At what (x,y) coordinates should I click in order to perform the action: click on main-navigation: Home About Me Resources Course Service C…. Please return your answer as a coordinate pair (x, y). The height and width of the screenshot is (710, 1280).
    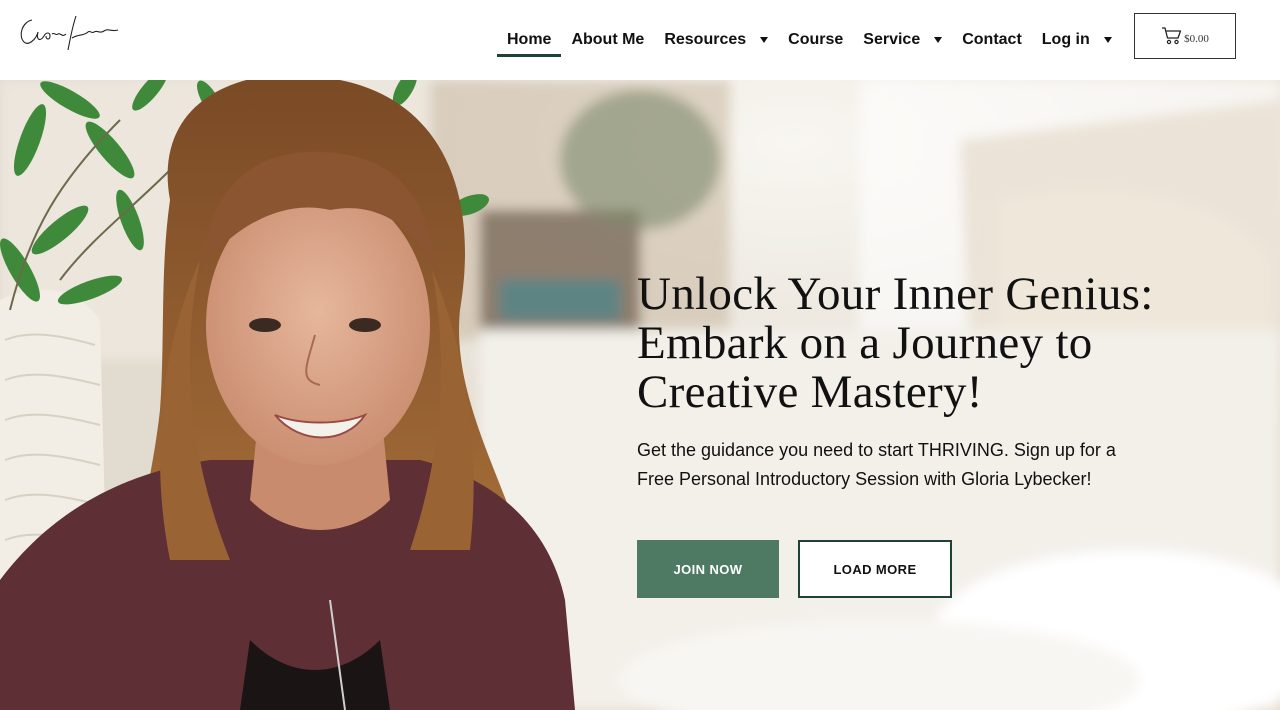
    Looking at the image, I should click on (809, 40).